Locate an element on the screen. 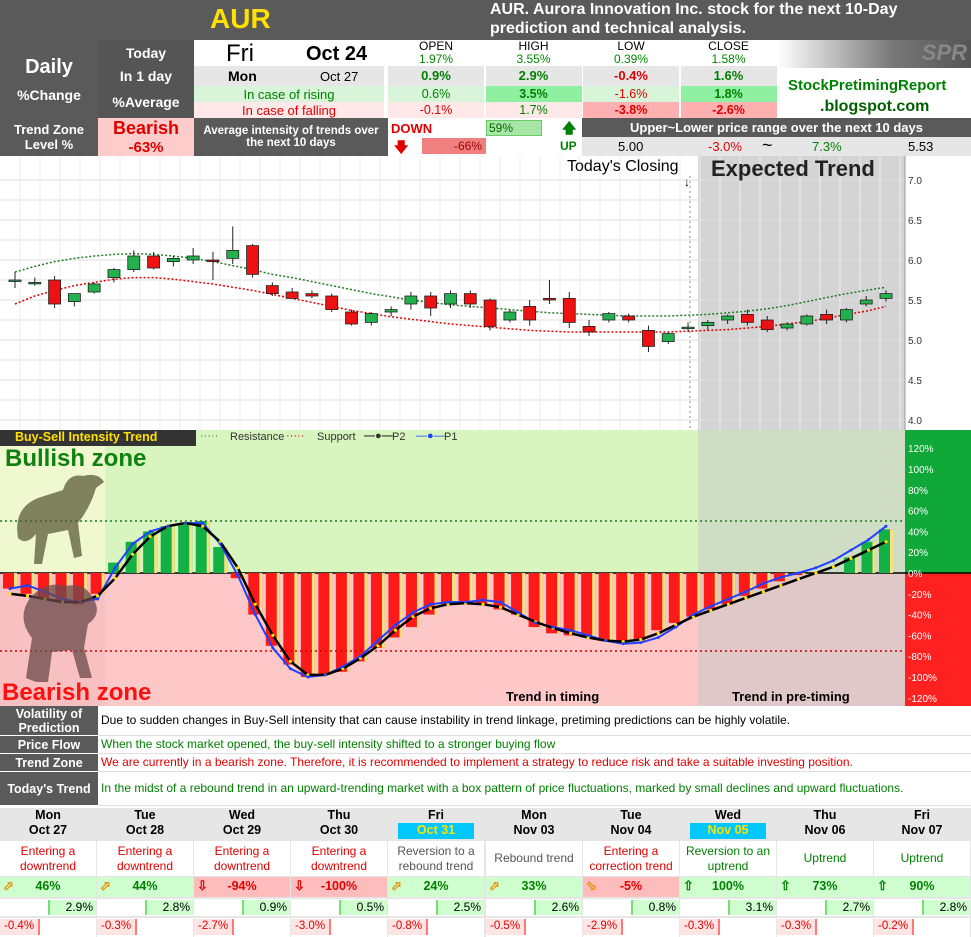 This screenshot has width=971, height=937. trendzone-level: -63% is located at coordinates (146, 147).